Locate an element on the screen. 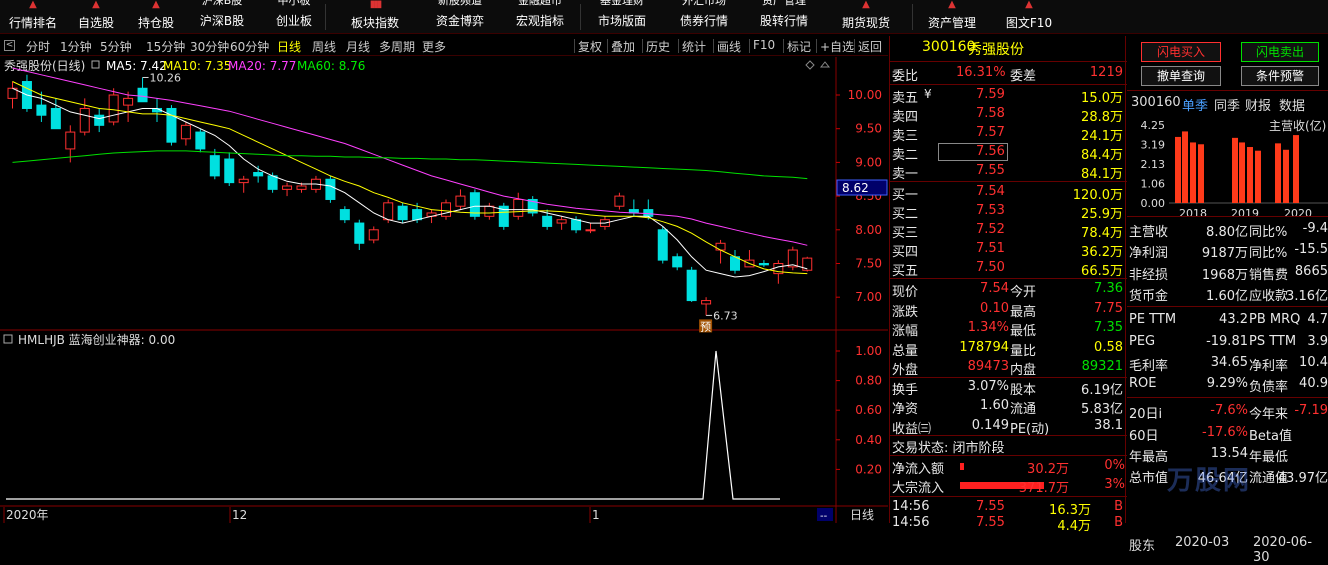 The image size is (1328, 565). chart-tool-3: 统计 is located at coordinates (694, 46).